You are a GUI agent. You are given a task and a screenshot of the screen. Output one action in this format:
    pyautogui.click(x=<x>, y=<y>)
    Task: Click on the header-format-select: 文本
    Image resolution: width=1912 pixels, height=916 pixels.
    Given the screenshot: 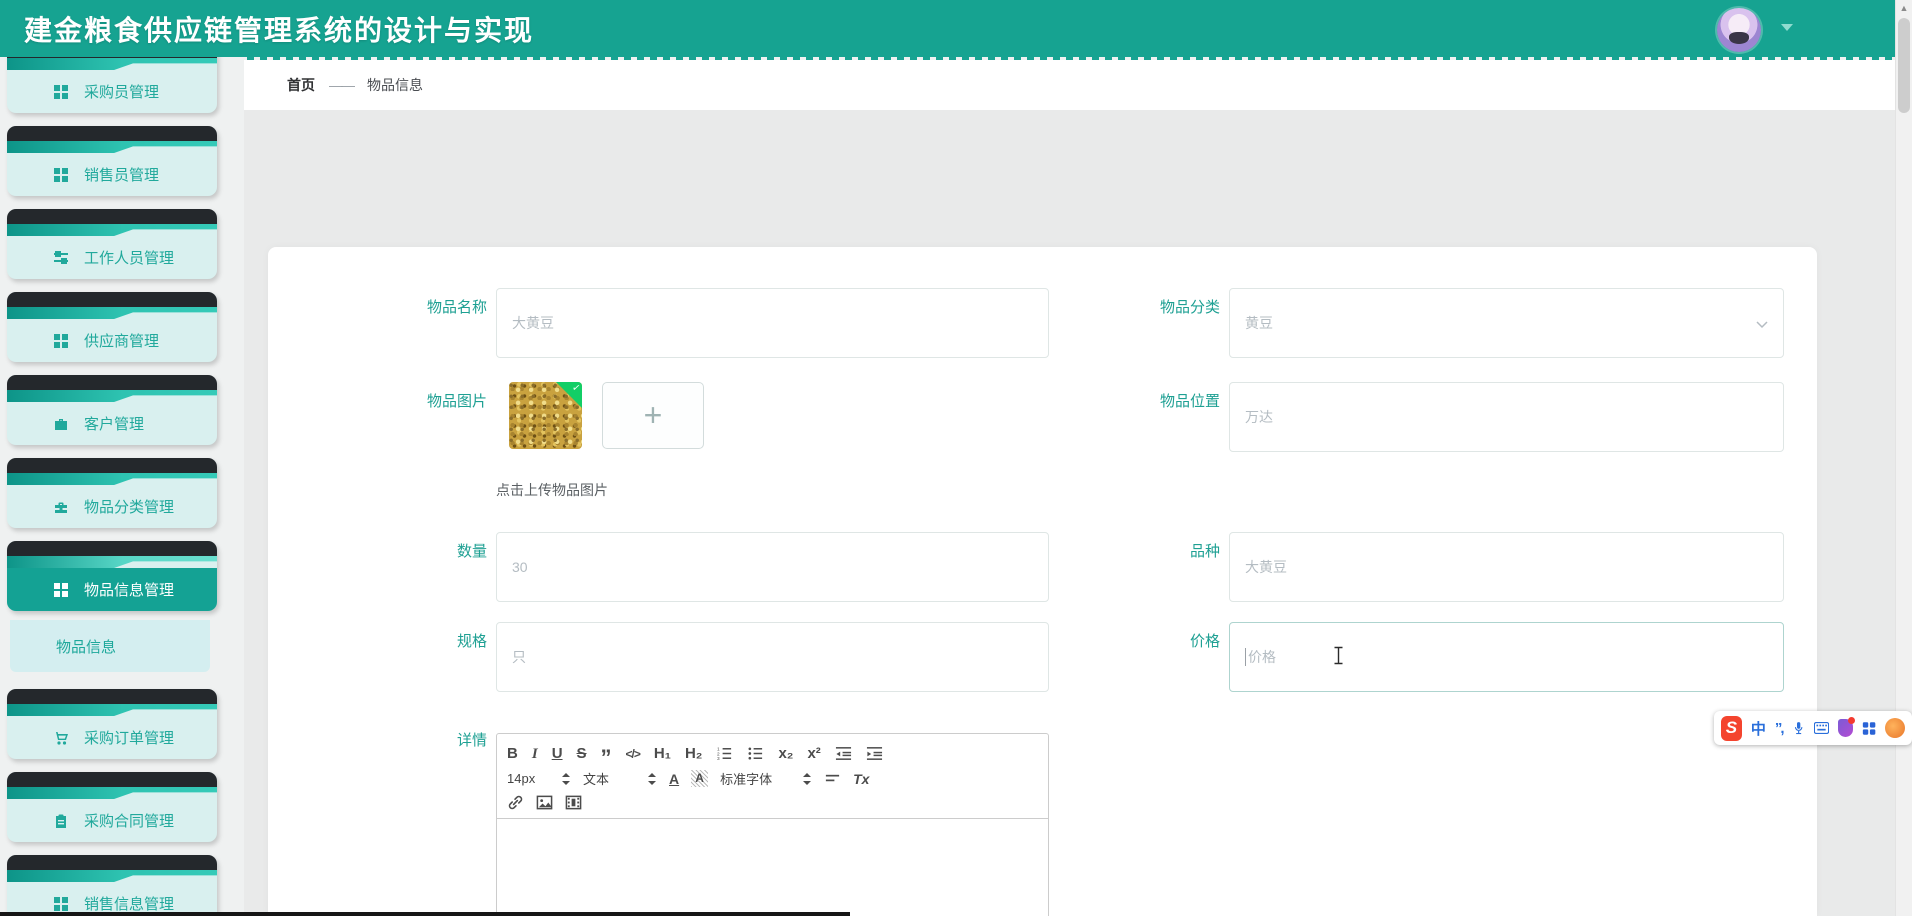 What is the action you would take?
    pyautogui.click(x=620, y=778)
    